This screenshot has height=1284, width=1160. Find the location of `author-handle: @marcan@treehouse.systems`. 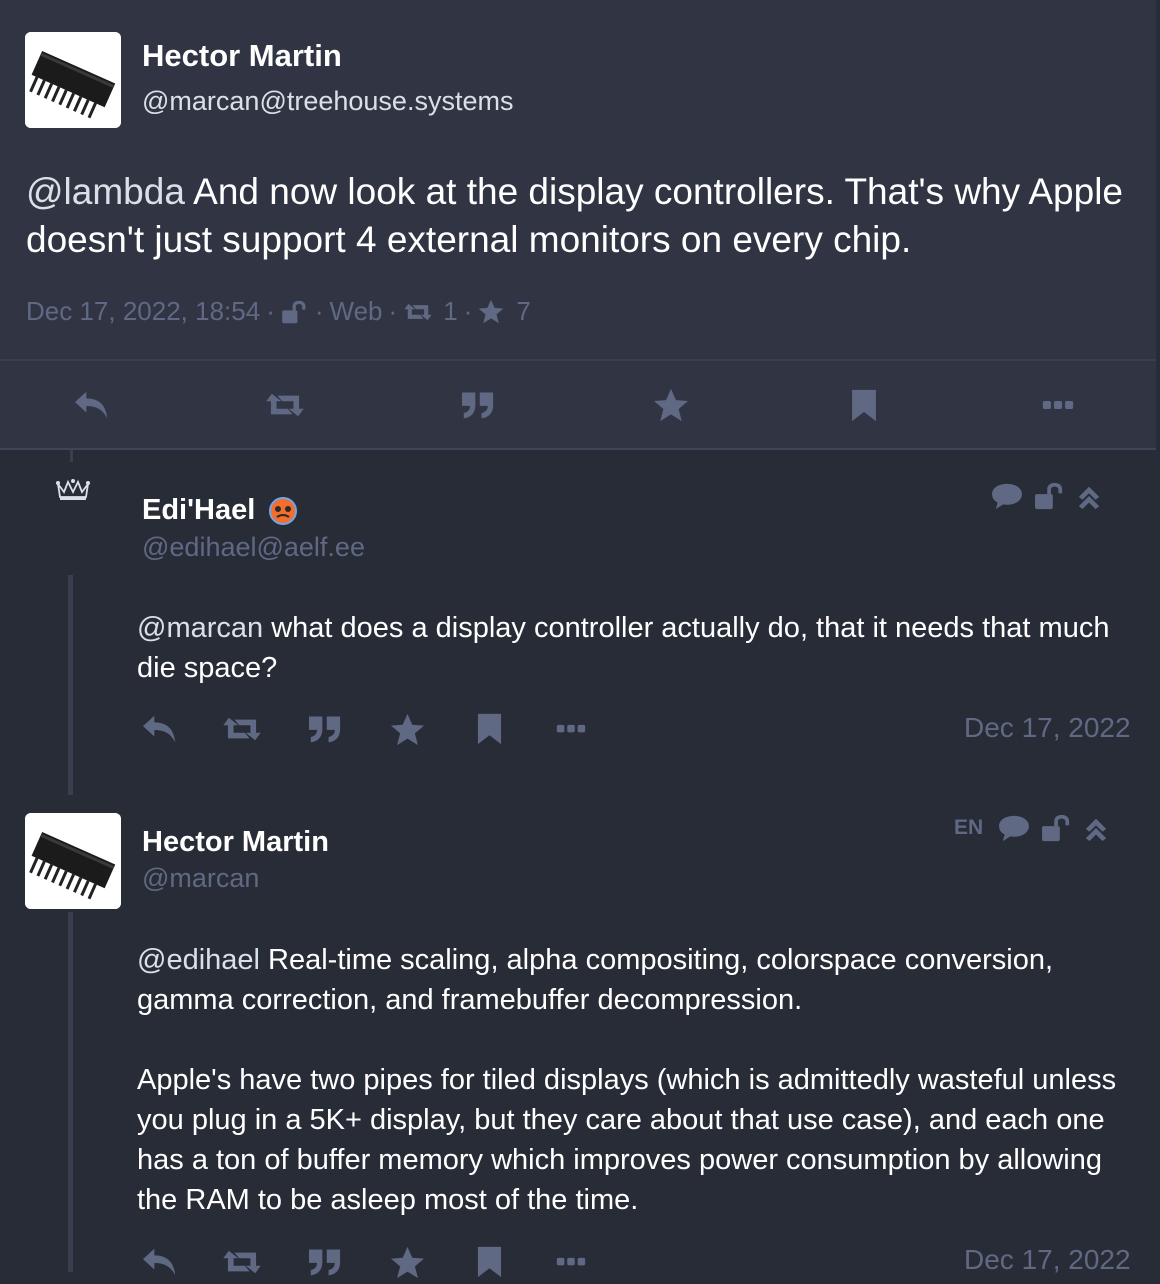

author-handle: @marcan@treehouse.systems is located at coordinates (327, 101).